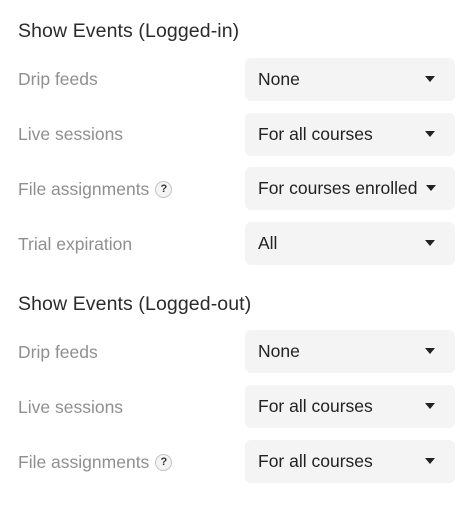 The height and width of the screenshot is (519, 471). I want to click on label-file-assignments-logged-out: File assignments ?, so click(95, 462).